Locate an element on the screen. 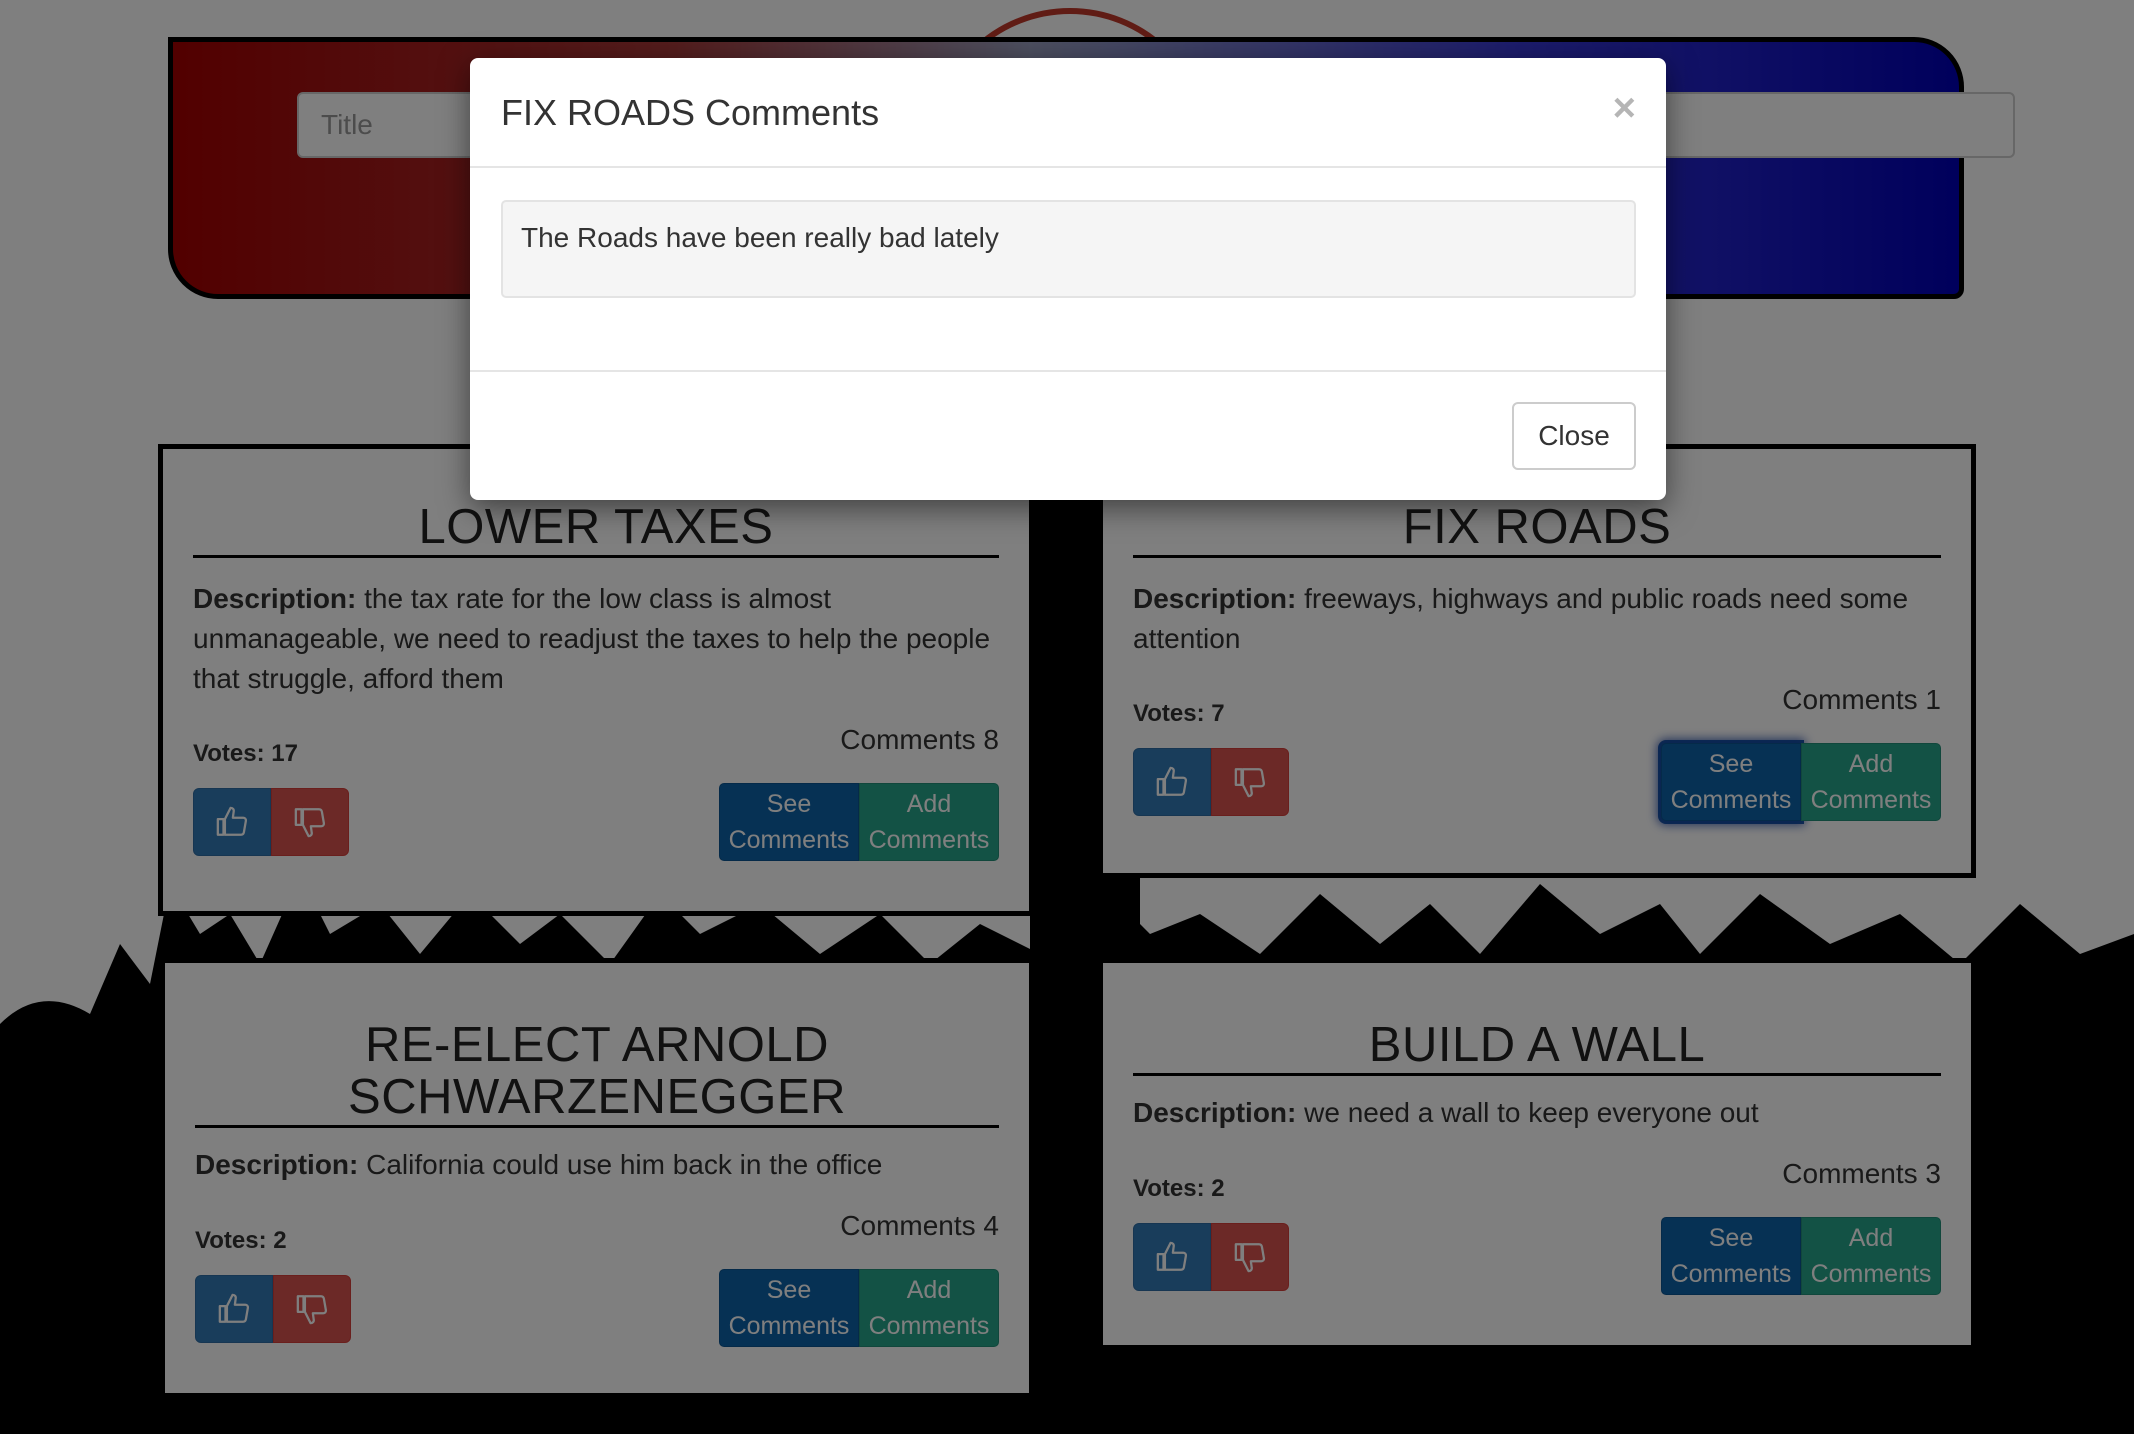 The image size is (2134, 1434). modal-title: FIX ROADS Comments is located at coordinates (690, 112).